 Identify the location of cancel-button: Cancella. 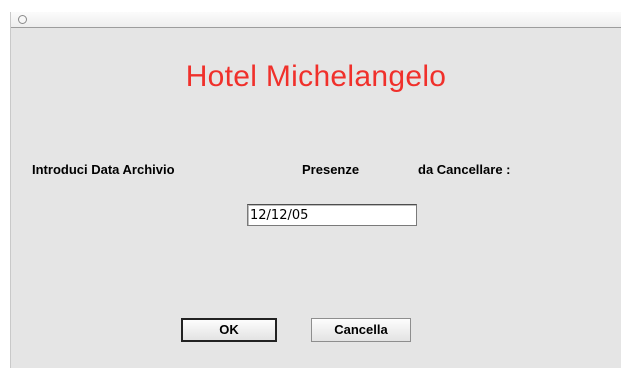
(361, 330).